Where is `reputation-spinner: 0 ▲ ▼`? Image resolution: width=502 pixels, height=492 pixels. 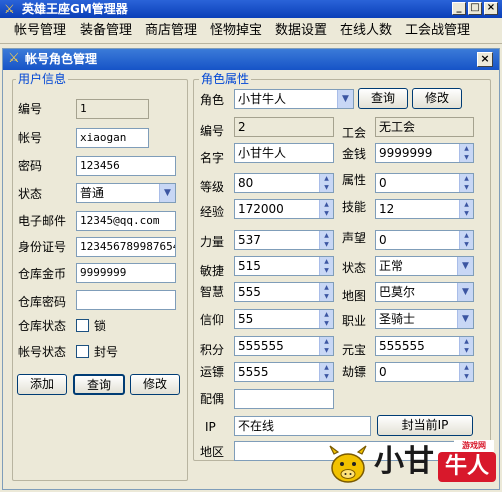
reputation-spinner: 0 ▲ ▼ is located at coordinates (424, 240).